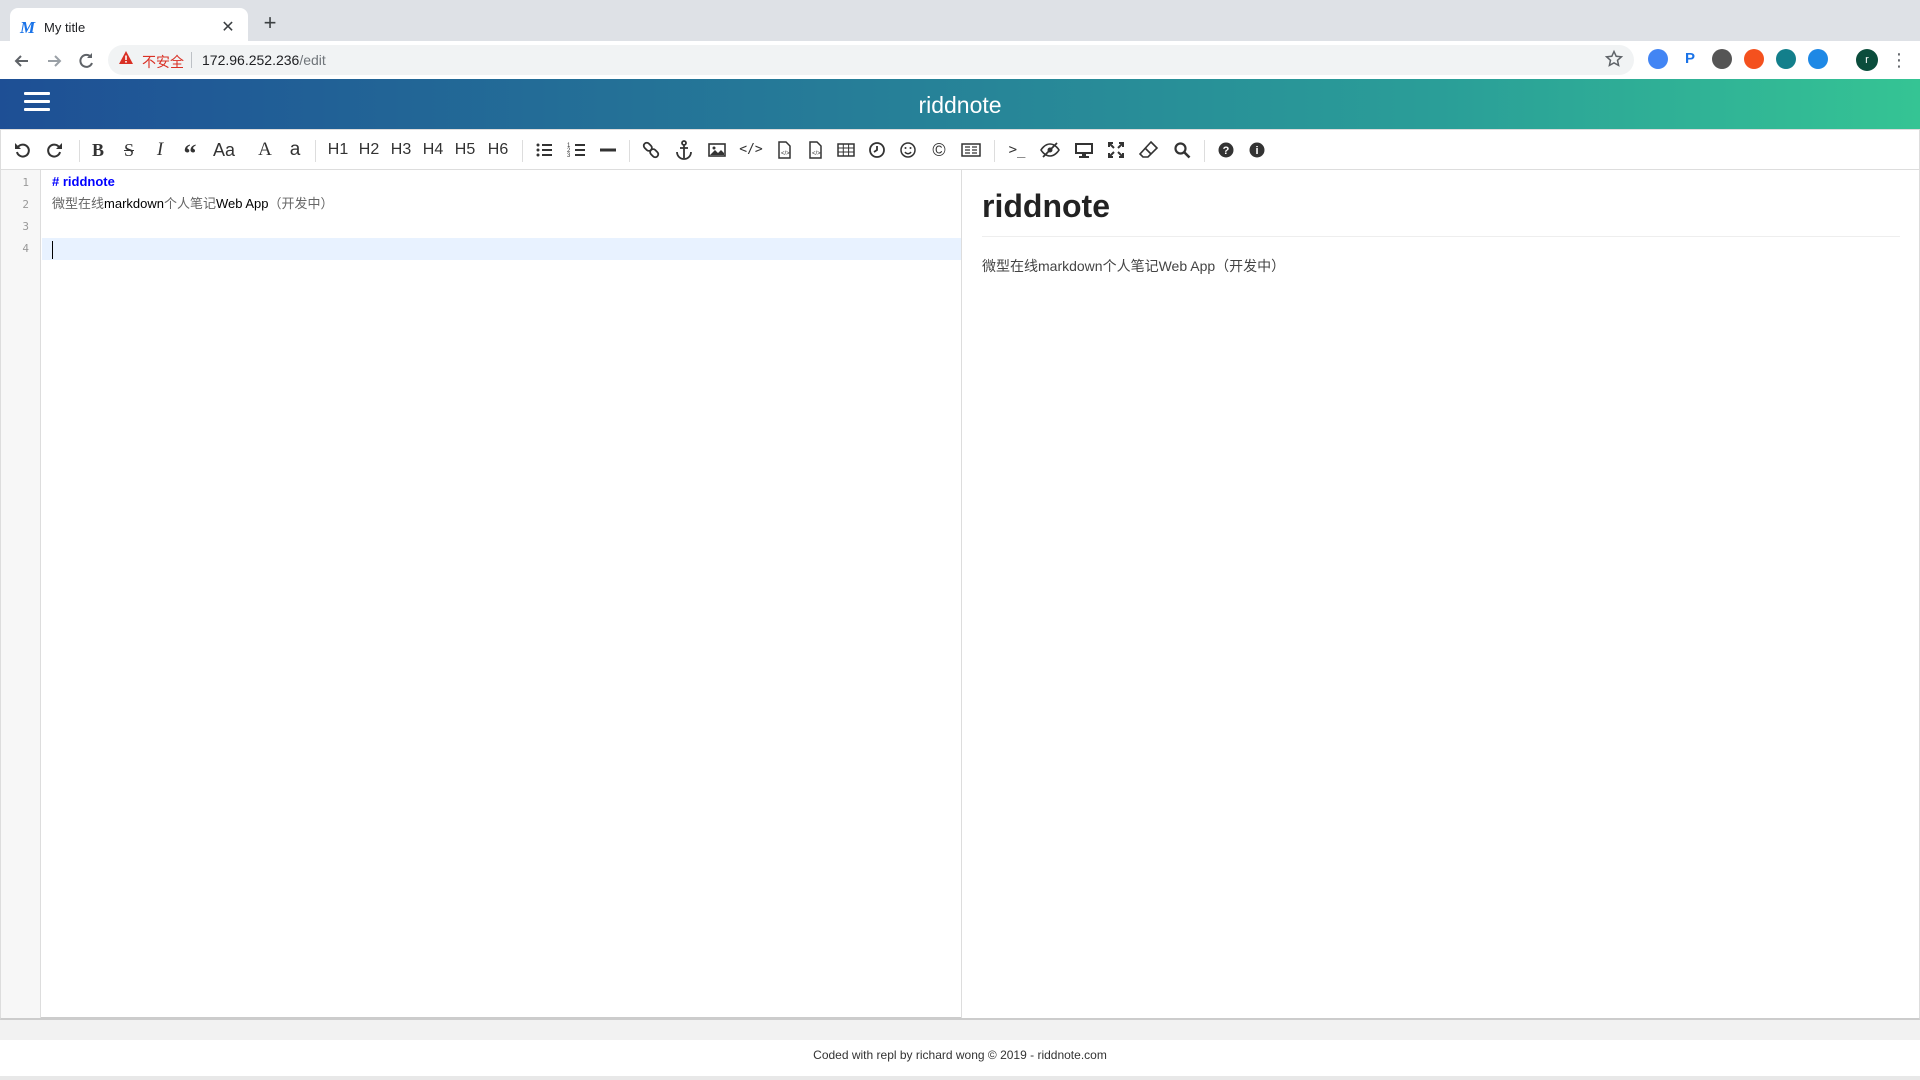 This screenshot has width=1920, height=1080. What do you see at coordinates (78, 203) in the screenshot?
I see `line2-segment: 微型在线` at bounding box center [78, 203].